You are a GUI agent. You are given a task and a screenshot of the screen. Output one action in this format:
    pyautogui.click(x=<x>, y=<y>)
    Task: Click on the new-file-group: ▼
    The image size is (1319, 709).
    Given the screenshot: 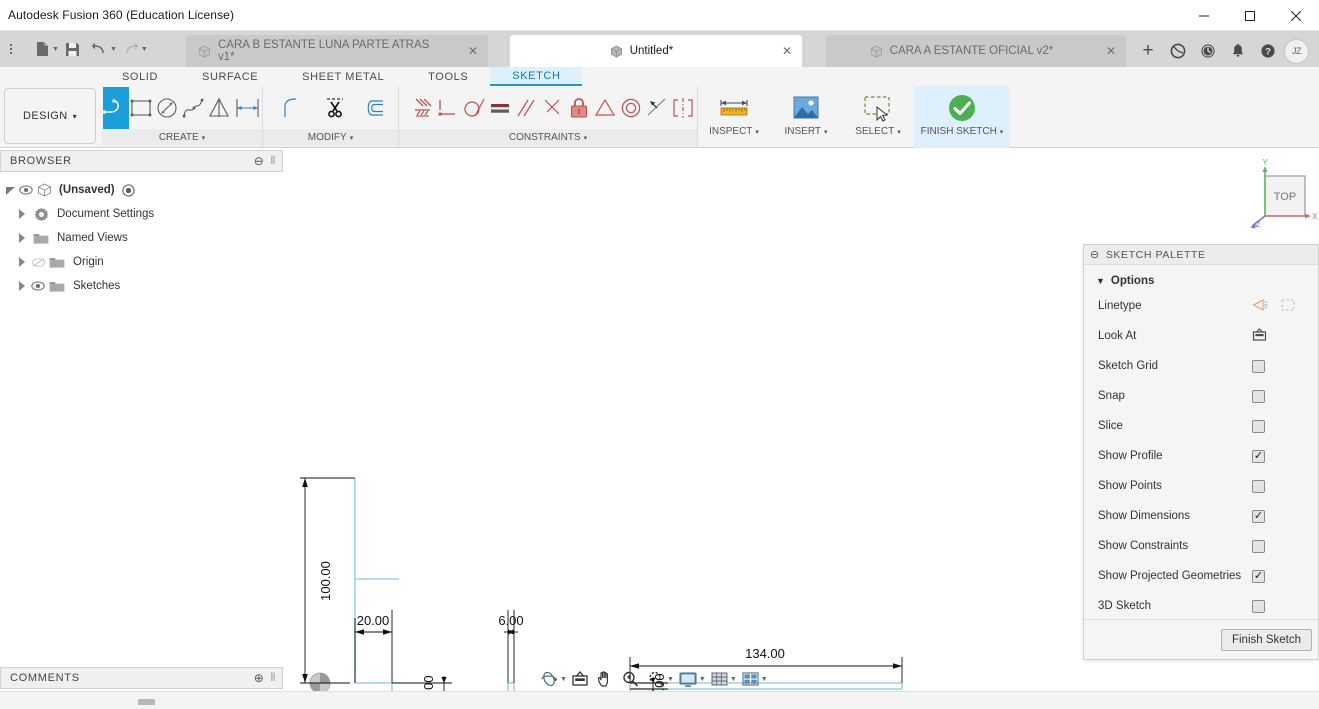 What is the action you would take?
    pyautogui.click(x=44, y=49)
    